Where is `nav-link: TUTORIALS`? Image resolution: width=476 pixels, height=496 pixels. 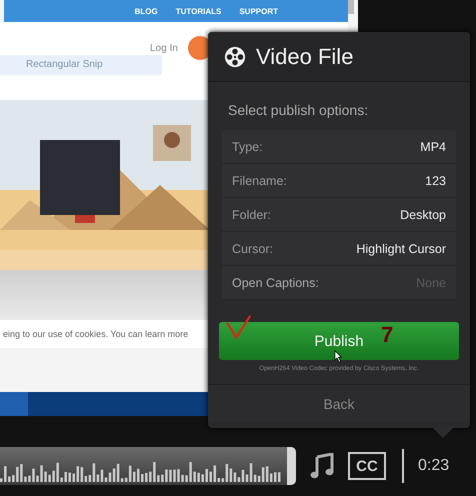 nav-link: TUTORIALS is located at coordinates (199, 11).